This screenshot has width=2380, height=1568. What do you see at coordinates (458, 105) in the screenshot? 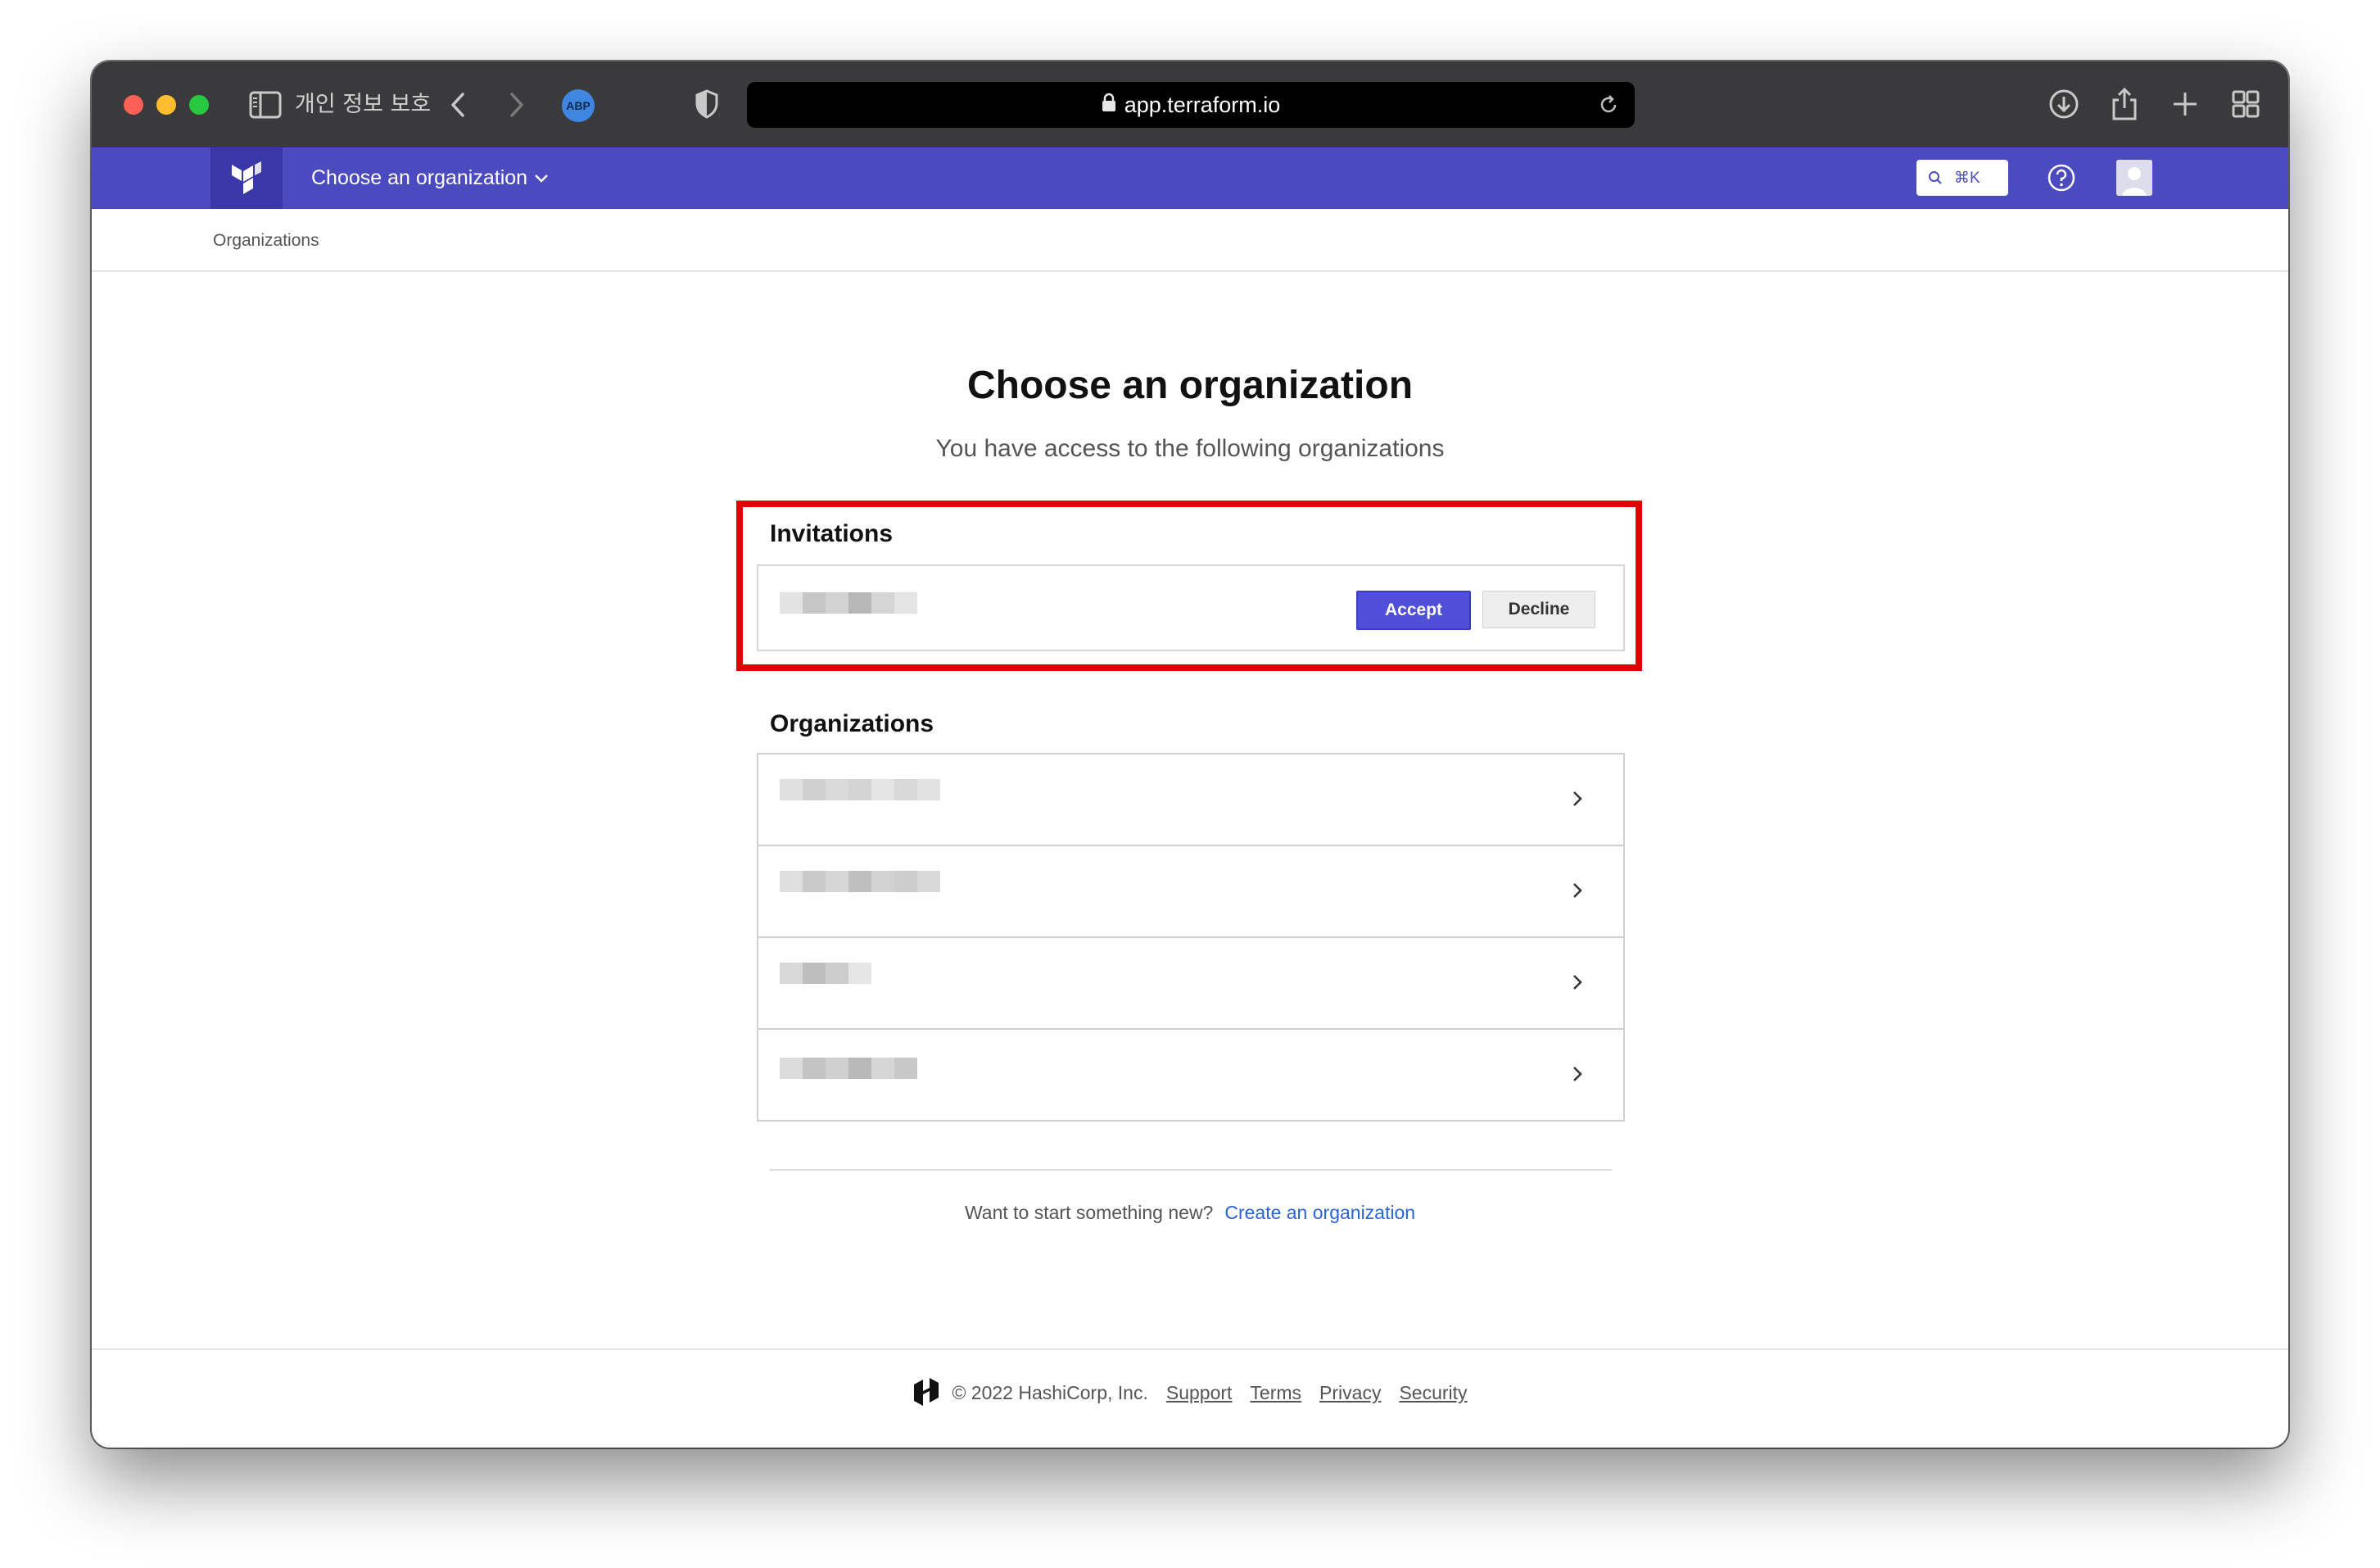
I see `back-icon` at bounding box center [458, 105].